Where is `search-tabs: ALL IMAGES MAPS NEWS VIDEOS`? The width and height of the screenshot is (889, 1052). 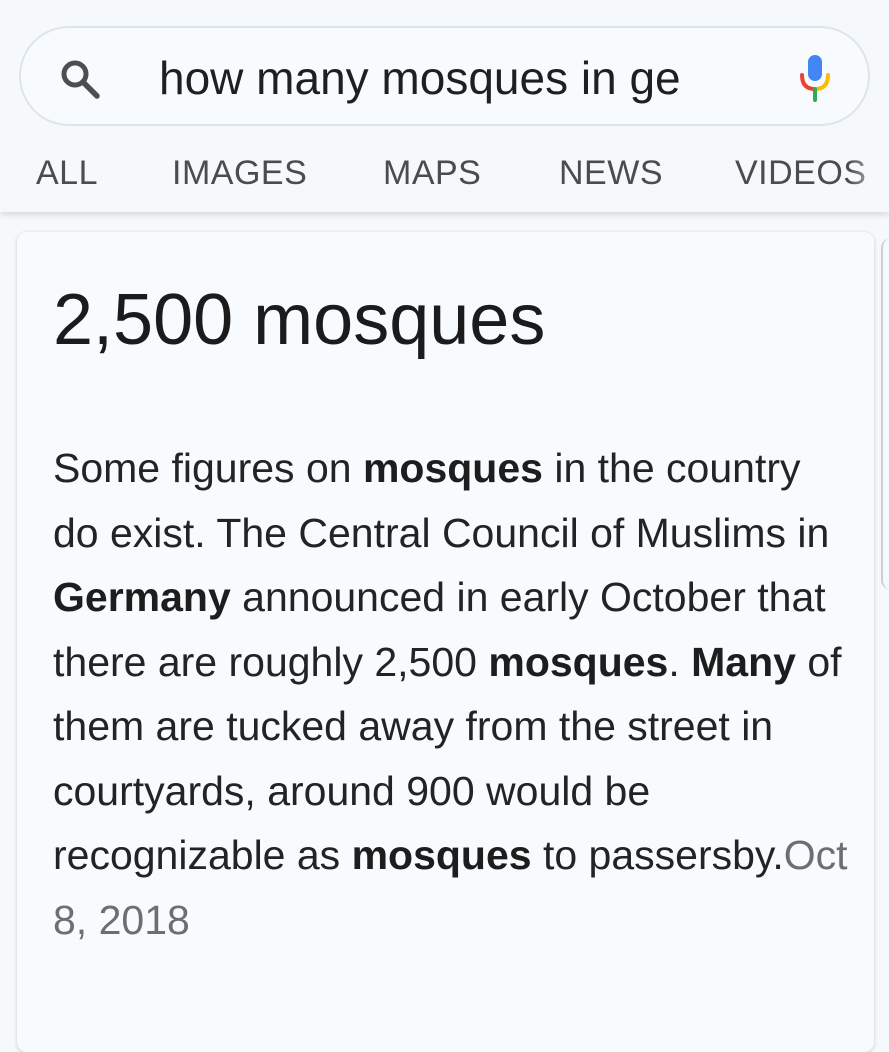 search-tabs: ALL IMAGES MAPS NEWS VIDEOS is located at coordinates (444, 175).